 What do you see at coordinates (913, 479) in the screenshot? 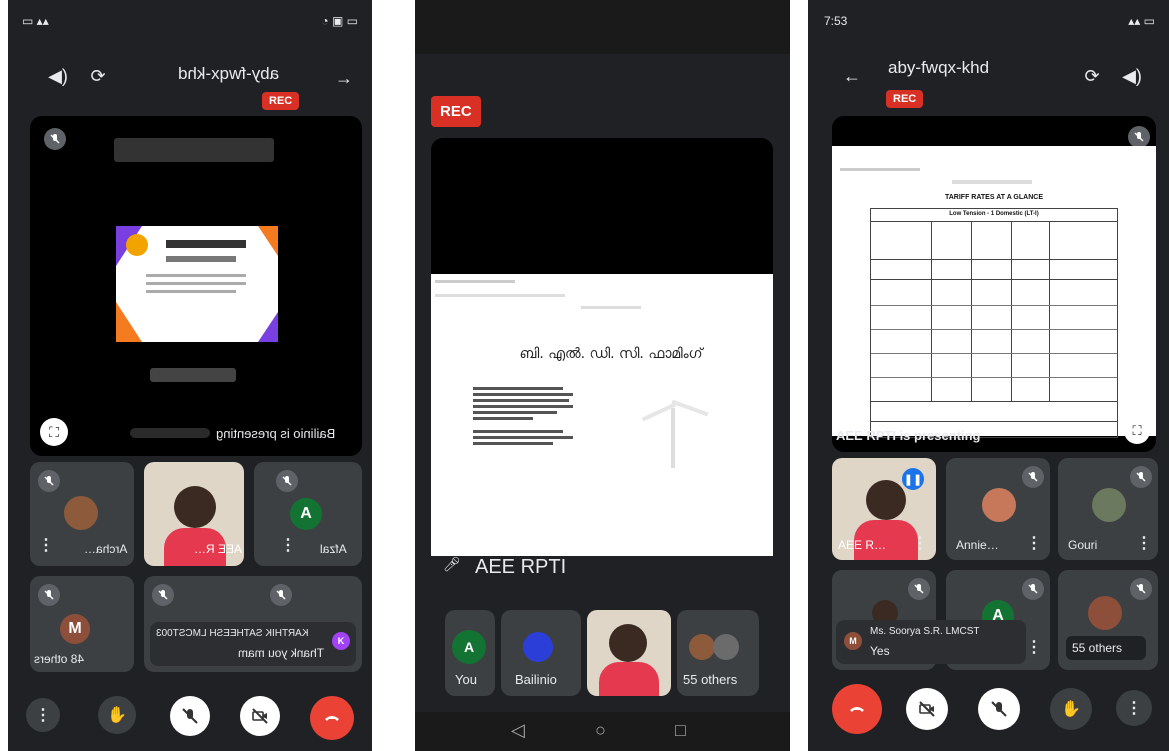
I see `speaking-icon: ❚❚` at bounding box center [913, 479].